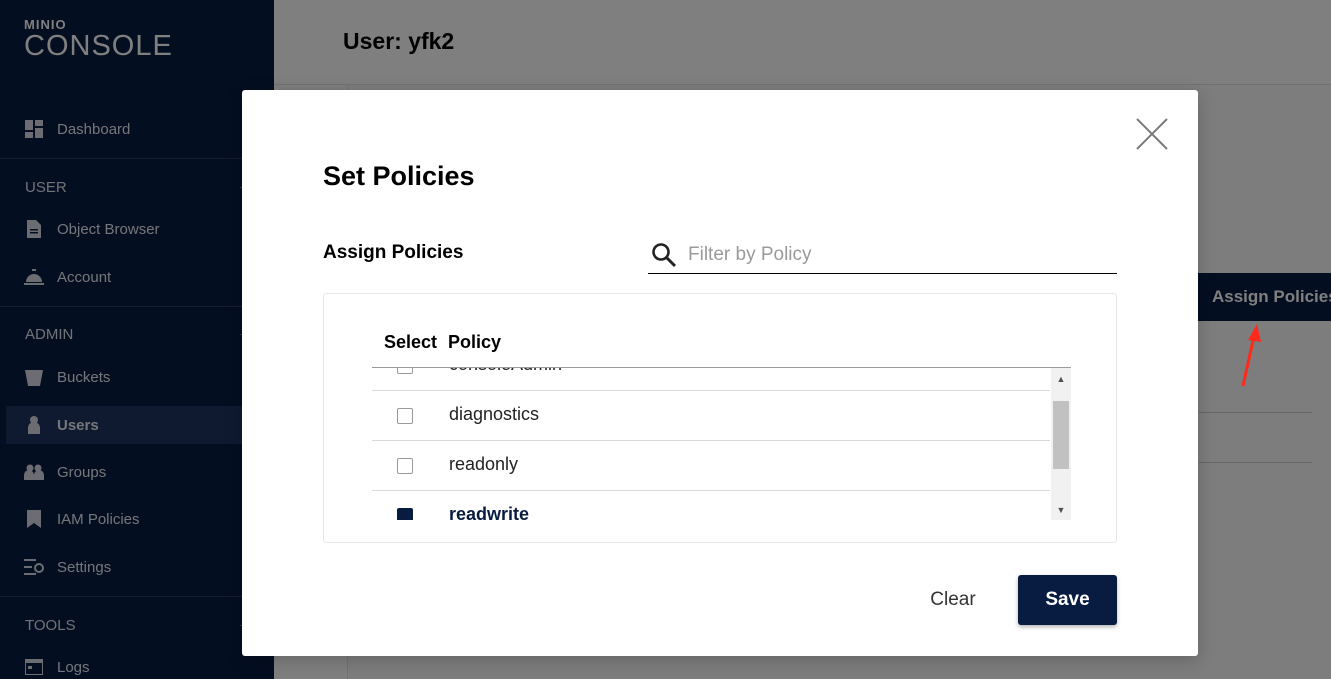 The height and width of the screenshot is (679, 1331). Describe the element at coordinates (1061, 509) in the screenshot. I see `scroll-down-icon: ▼` at that location.